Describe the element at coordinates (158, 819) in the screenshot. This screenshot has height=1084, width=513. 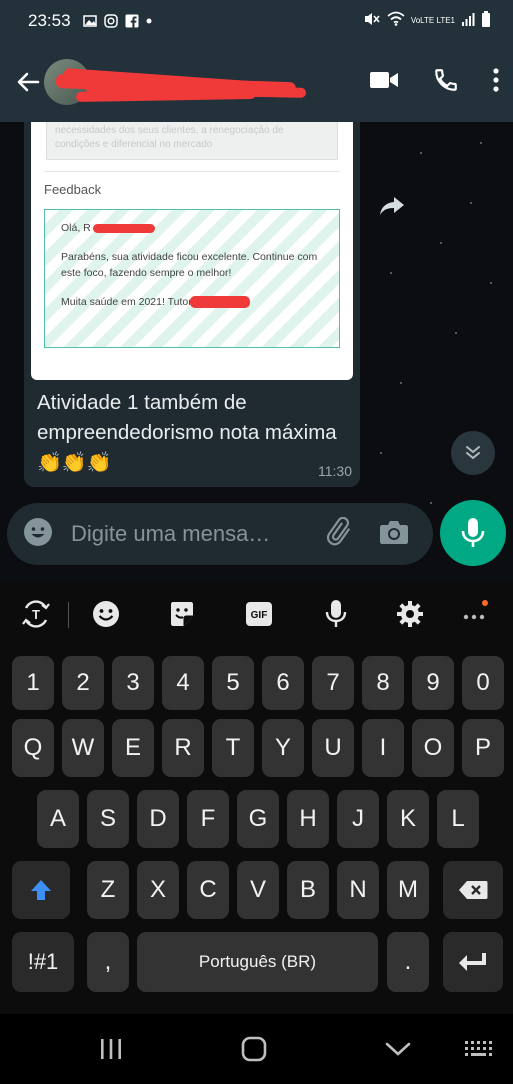
I see `key-d: D` at that location.